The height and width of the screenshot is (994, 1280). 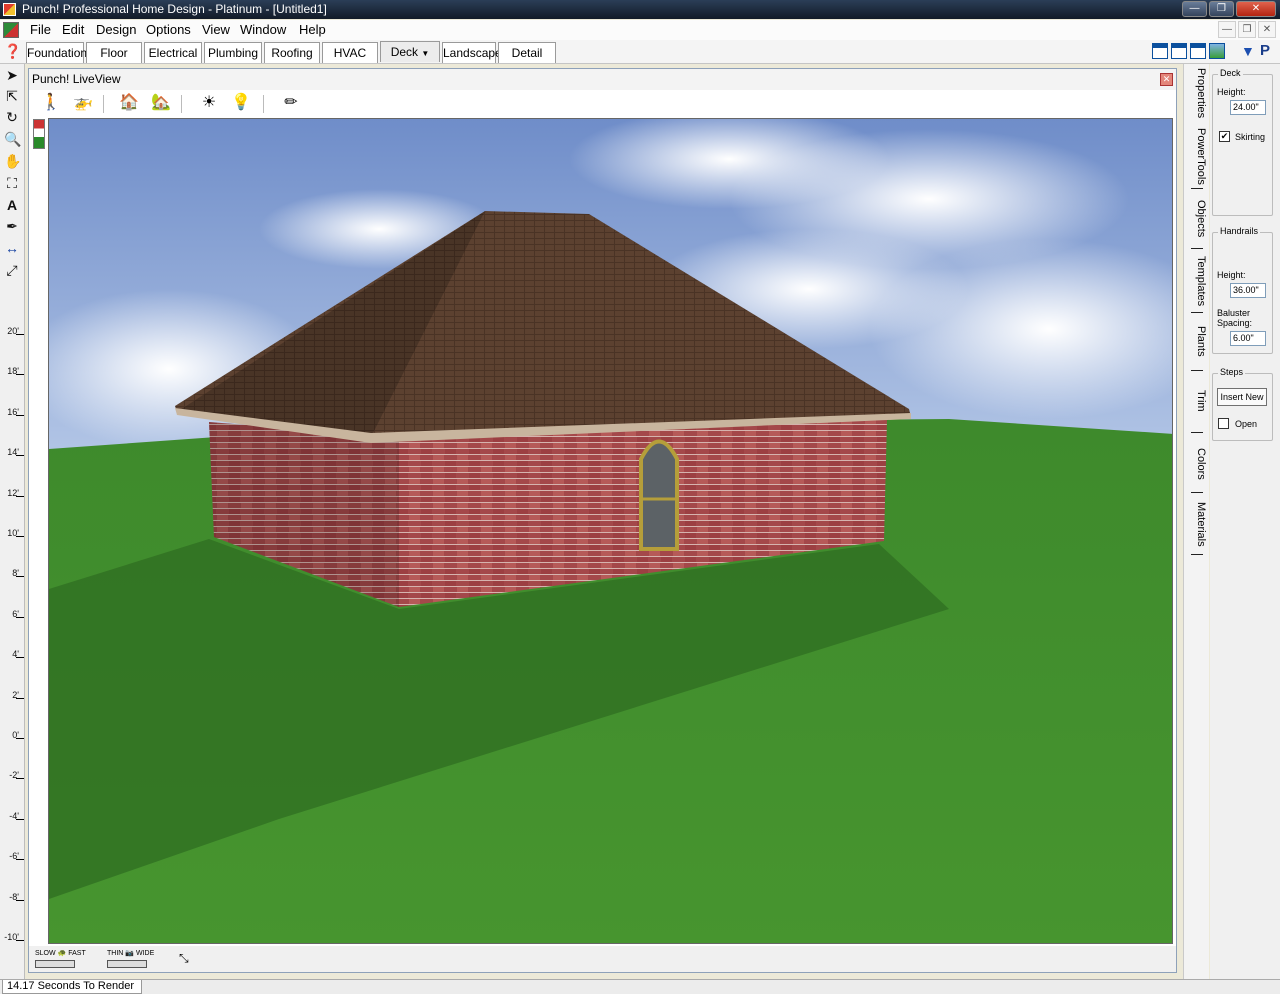 I want to click on camera-icon: 📷, so click(x=130, y=953).